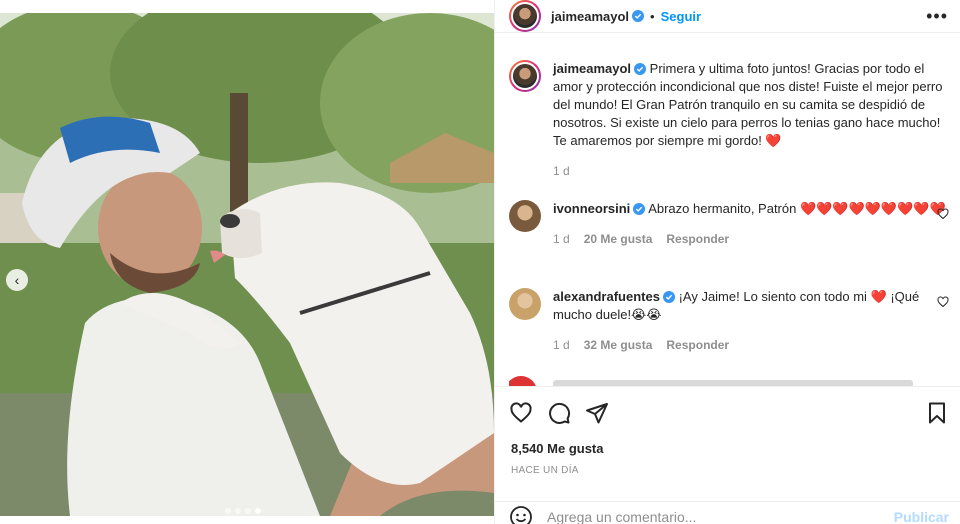  What do you see at coordinates (597, 413) in the screenshot?
I see `share-icon` at bounding box center [597, 413].